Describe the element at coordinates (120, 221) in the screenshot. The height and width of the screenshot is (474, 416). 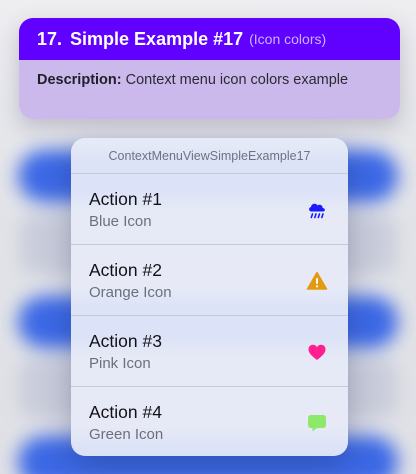
I see `menu-item-subtitle: Blue Icon` at that location.